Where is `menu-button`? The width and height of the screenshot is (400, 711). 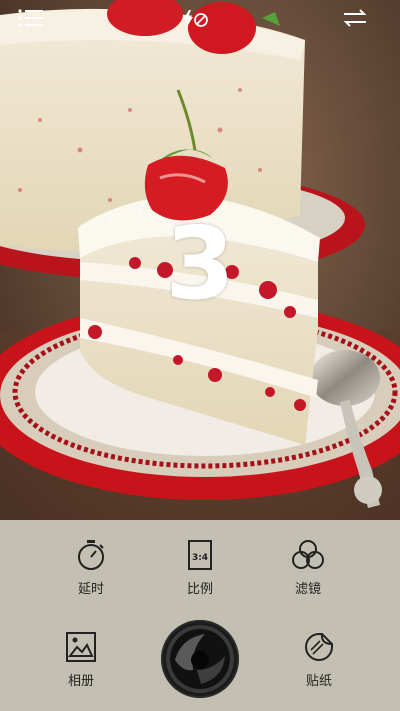
menu-button is located at coordinates (35, 23).